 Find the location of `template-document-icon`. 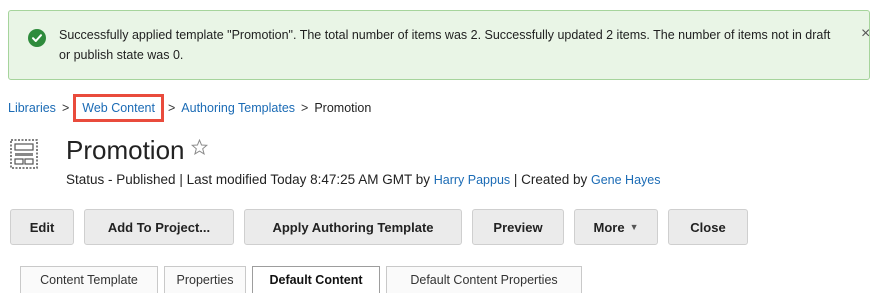

template-document-icon is located at coordinates (24, 156).